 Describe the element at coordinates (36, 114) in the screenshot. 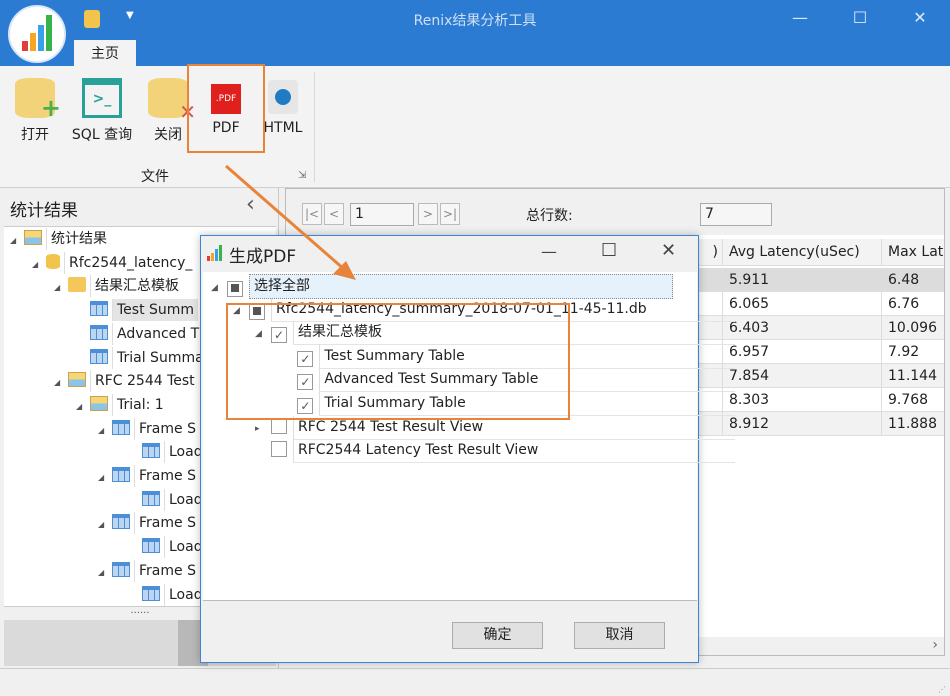

I see `open-button: + 打开` at that location.